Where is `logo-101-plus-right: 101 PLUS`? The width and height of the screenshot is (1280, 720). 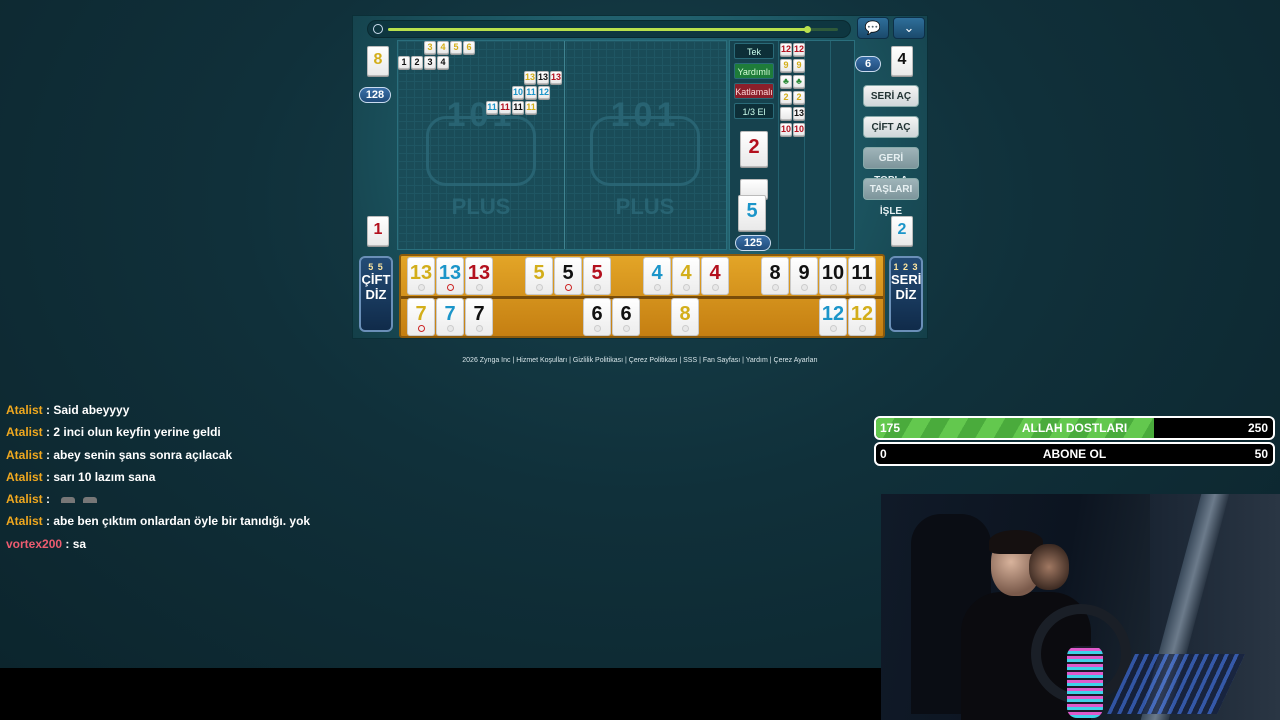
logo-101-plus-right: 101 PLUS is located at coordinates (645, 157).